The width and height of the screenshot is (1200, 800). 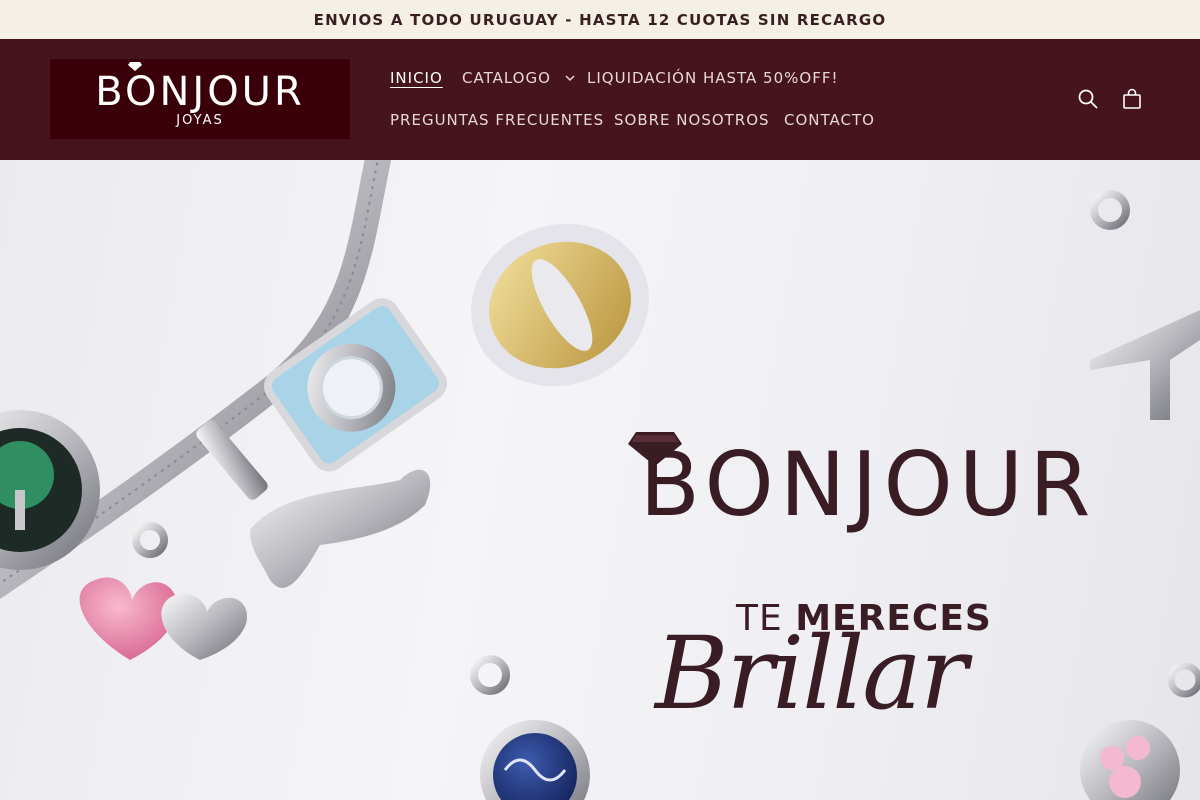 I want to click on nav-item-label: CONTACTO, so click(x=829, y=120).